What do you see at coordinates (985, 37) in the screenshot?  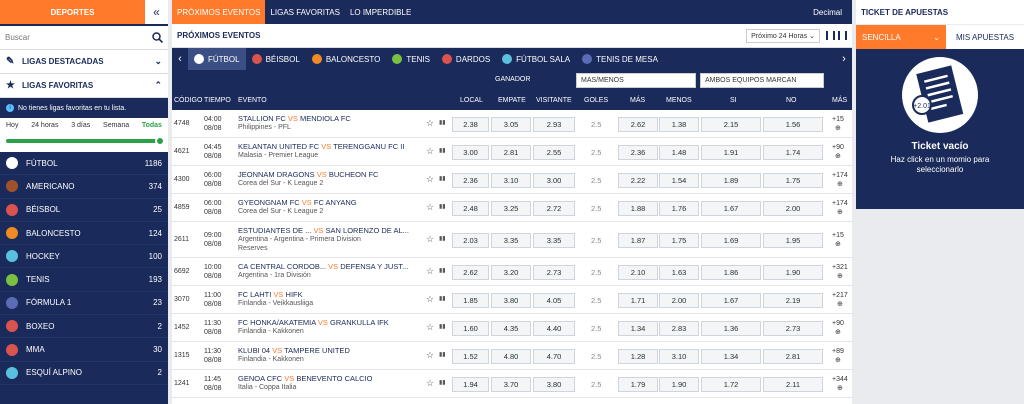 I see `tab-mis-apuestas: MIS APUESTAS` at bounding box center [985, 37].